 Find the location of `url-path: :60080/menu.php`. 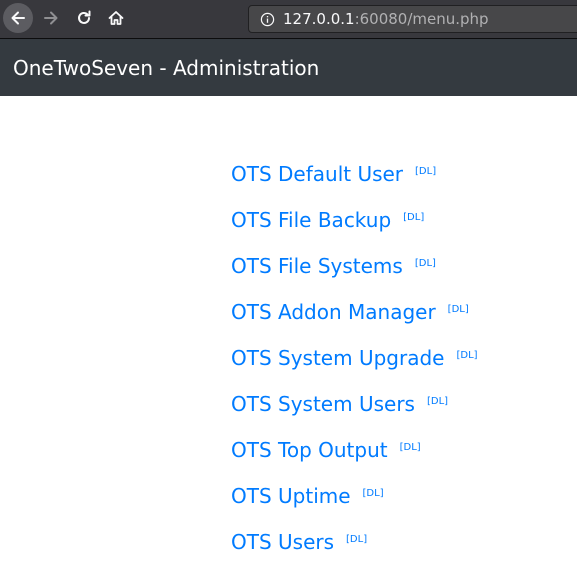

url-path: :60080/menu.php is located at coordinates (421, 19).